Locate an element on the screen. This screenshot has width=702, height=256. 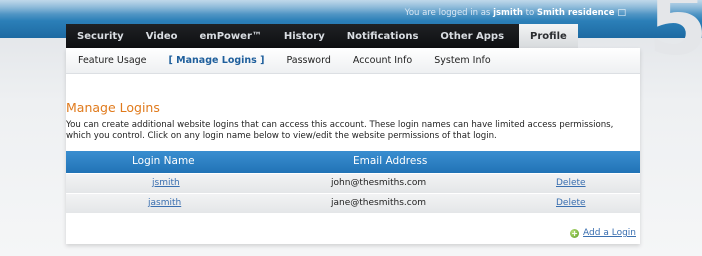
login-name-link: jsmith is located at coordinates (166, 183).